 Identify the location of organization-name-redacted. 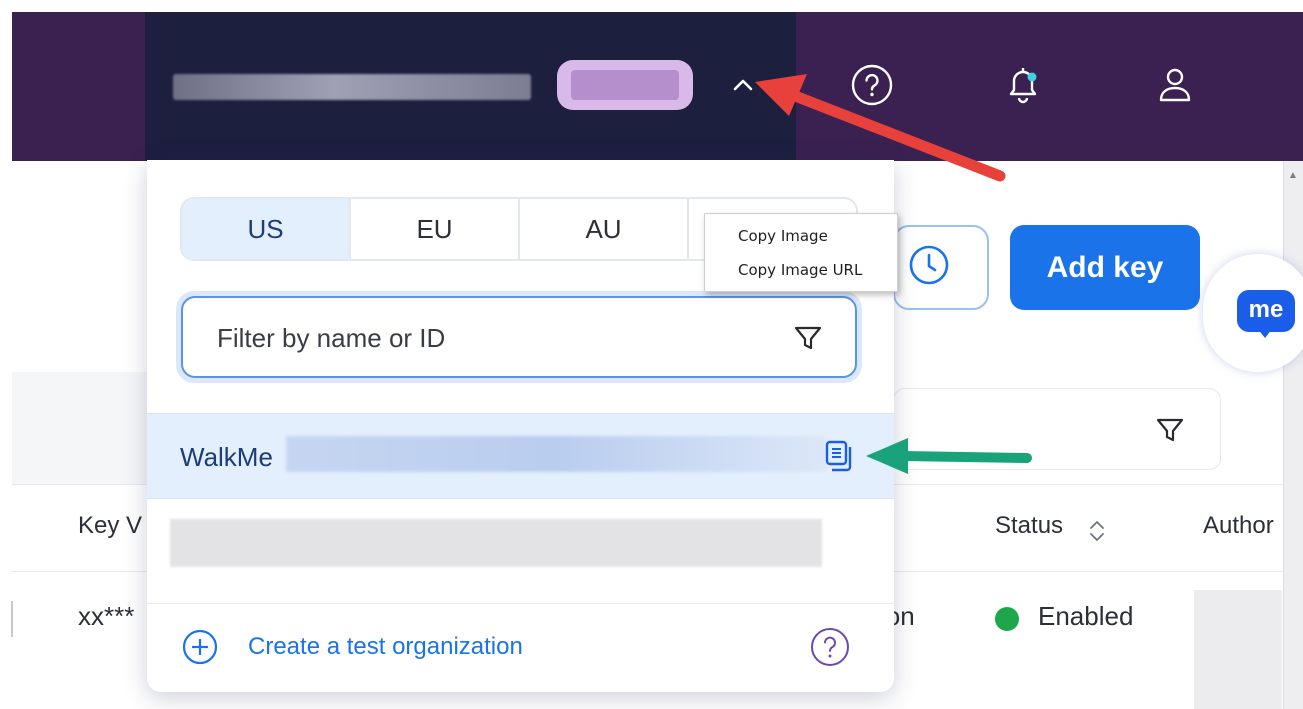
(352, 87).